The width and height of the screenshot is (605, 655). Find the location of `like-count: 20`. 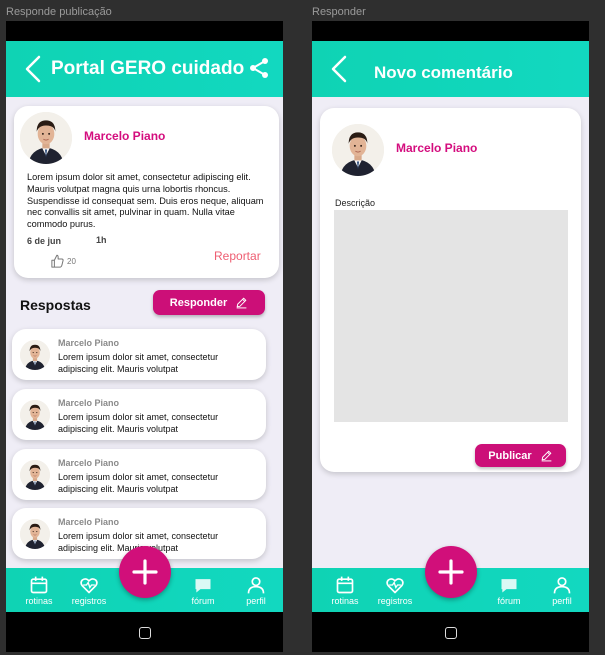

like-count: 20 is located at coordinates (71, 261).